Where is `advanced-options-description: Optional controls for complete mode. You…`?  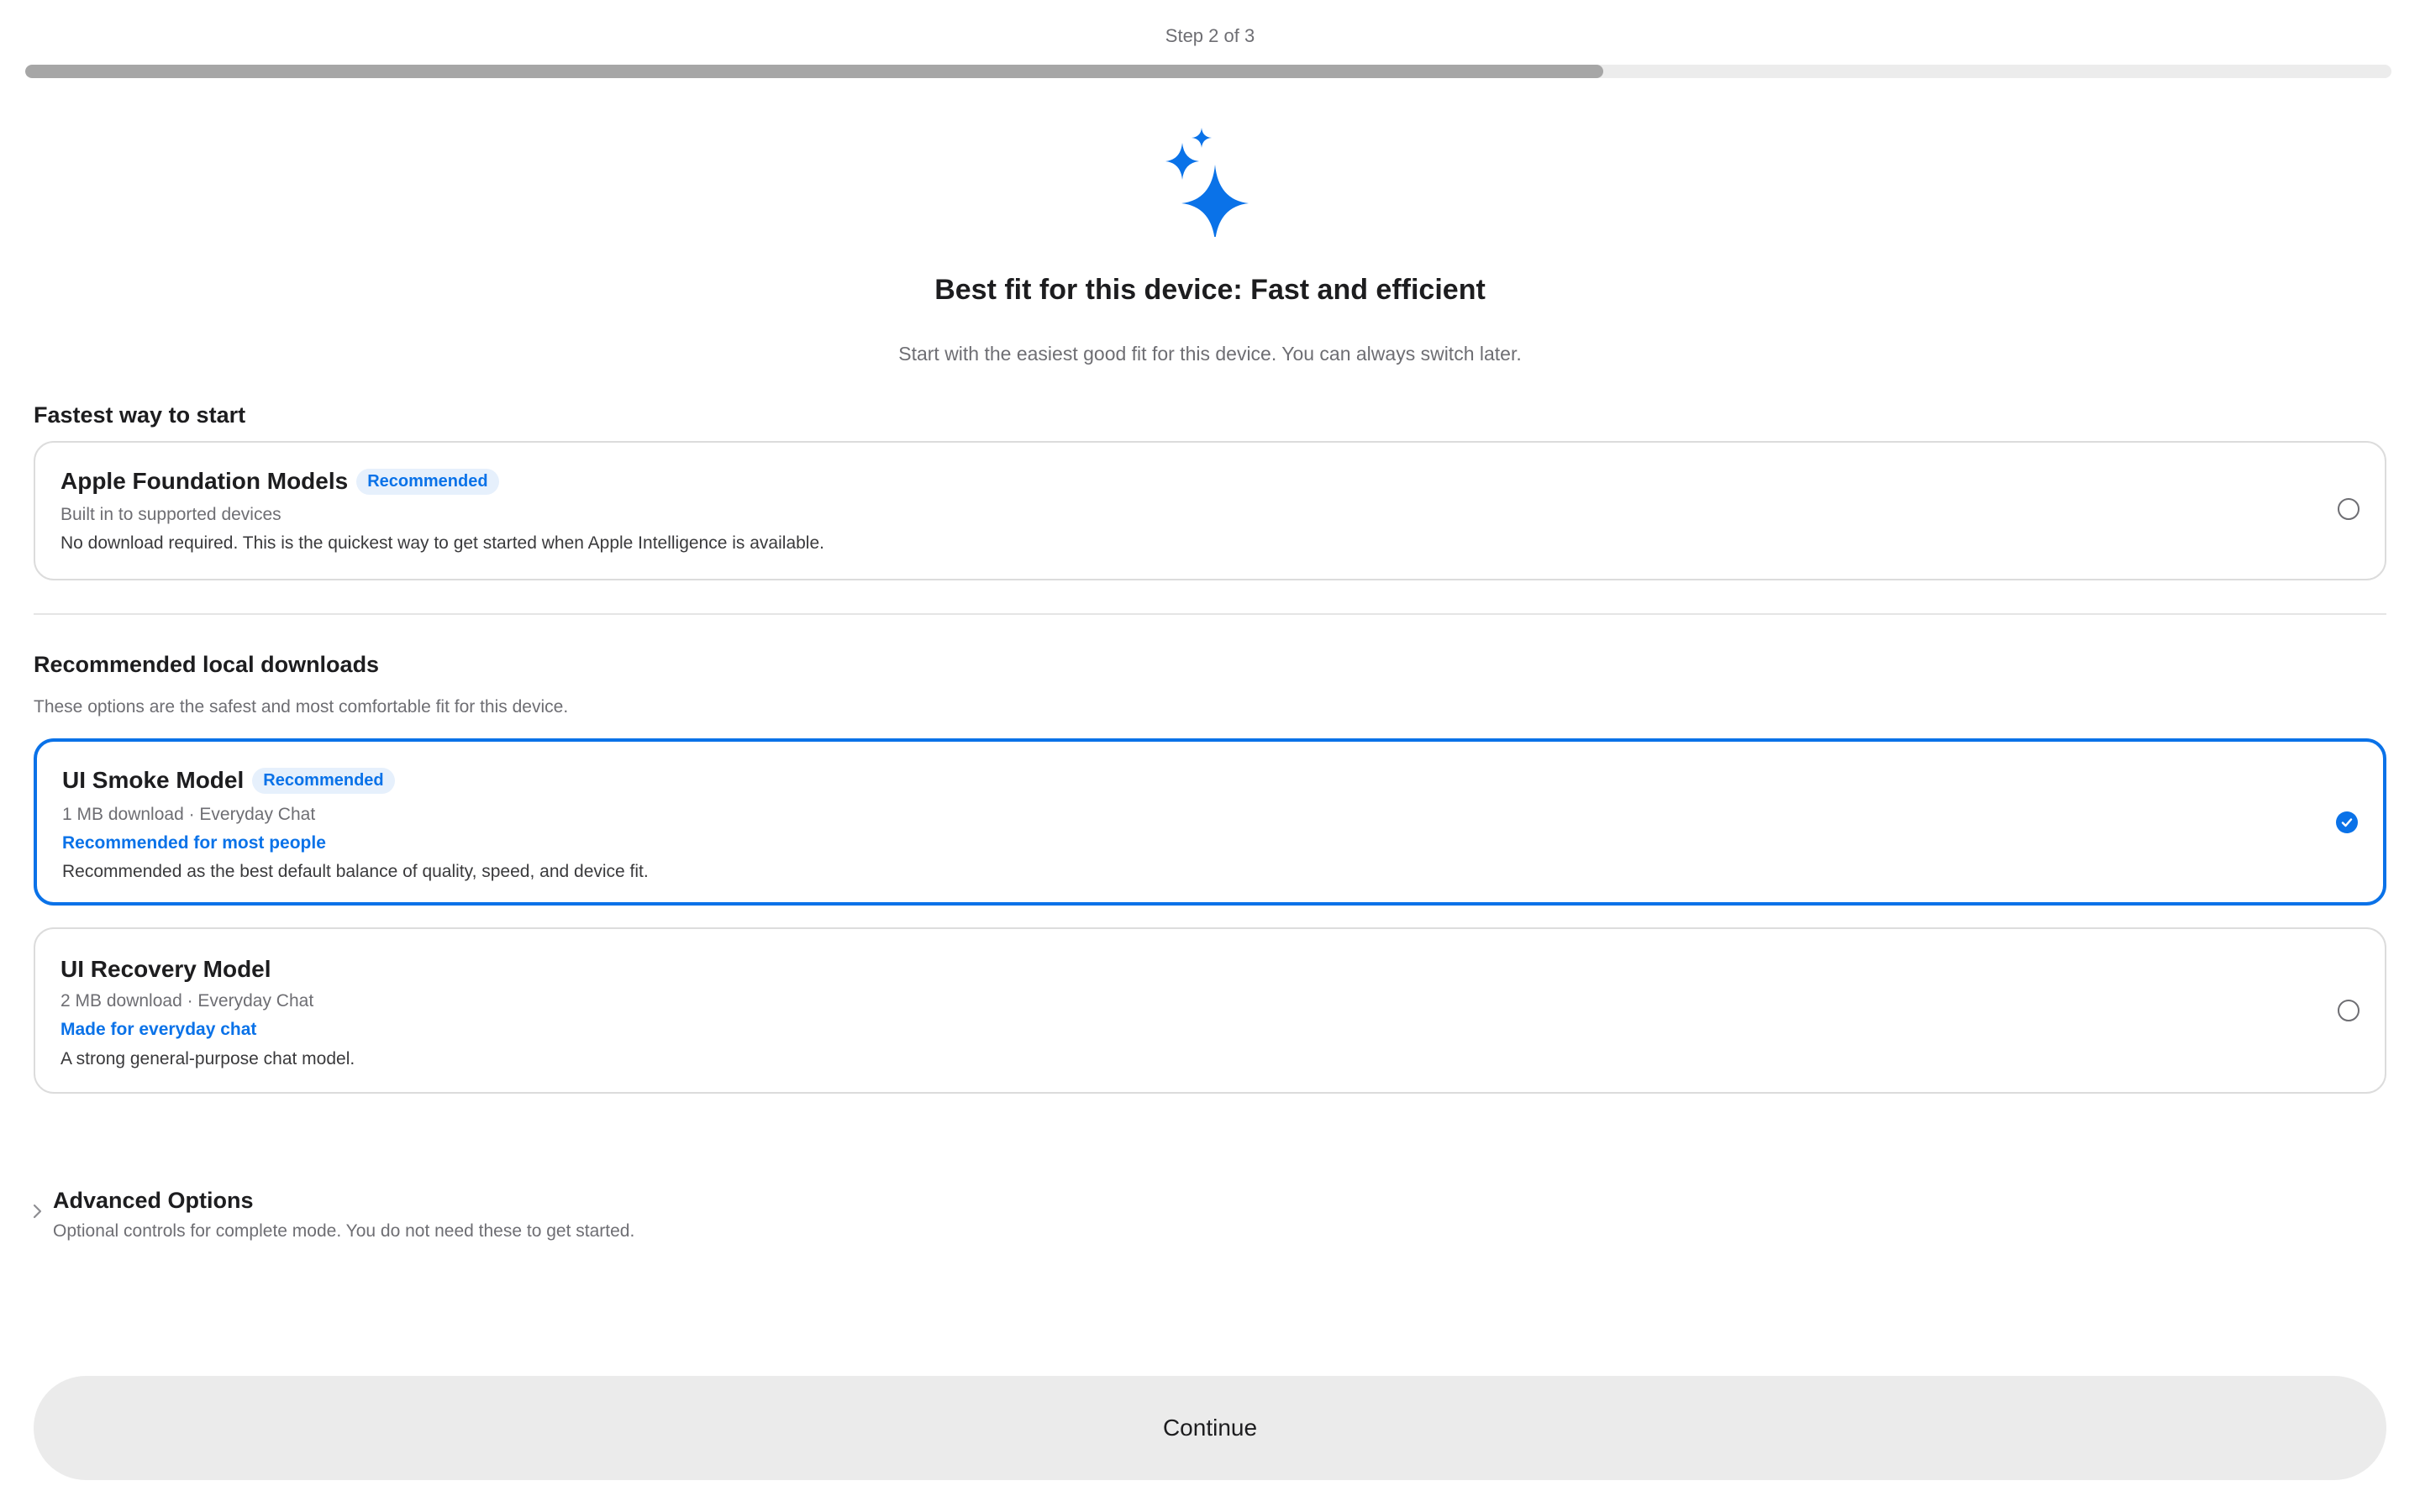
advanced-options-description: Optional controls for complete mode. You… is located at coordinates (344, 1231).